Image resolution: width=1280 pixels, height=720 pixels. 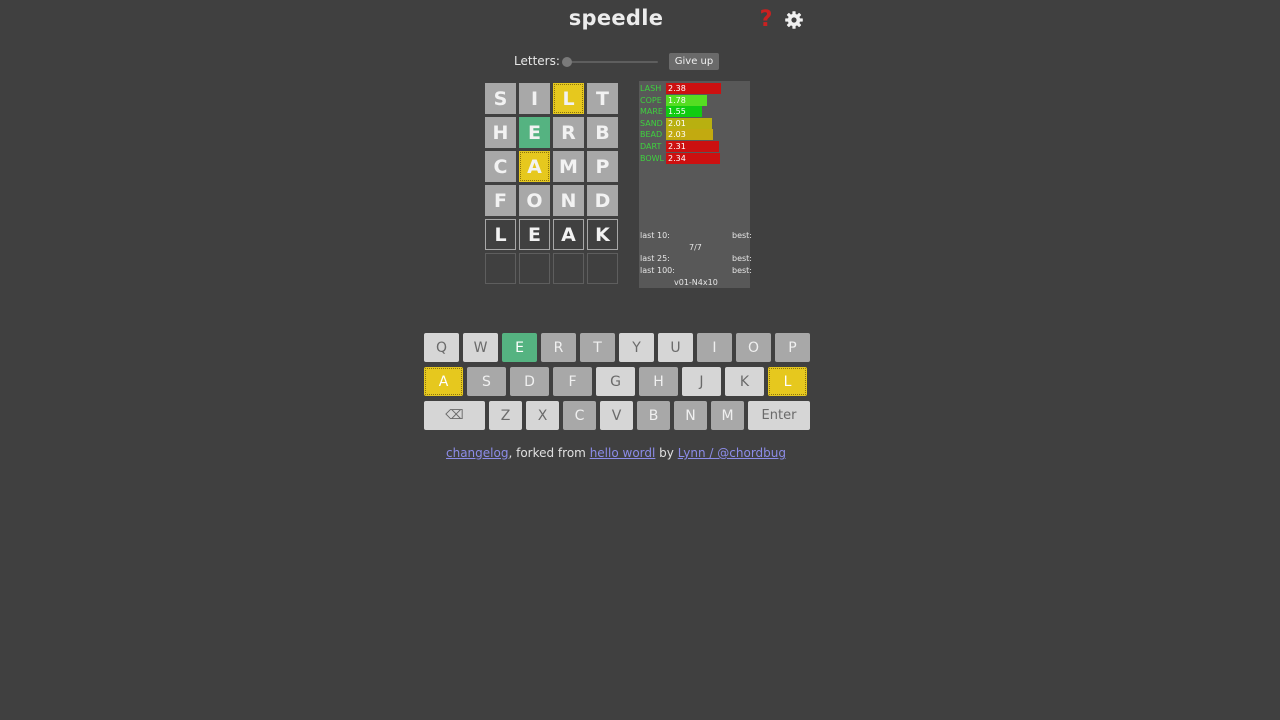 What do you see at coordinates (551, 183) in the screenshot?
I see `game-board: SILTHERBCAMPFONDLEAK` at bounding box center [551, 183].